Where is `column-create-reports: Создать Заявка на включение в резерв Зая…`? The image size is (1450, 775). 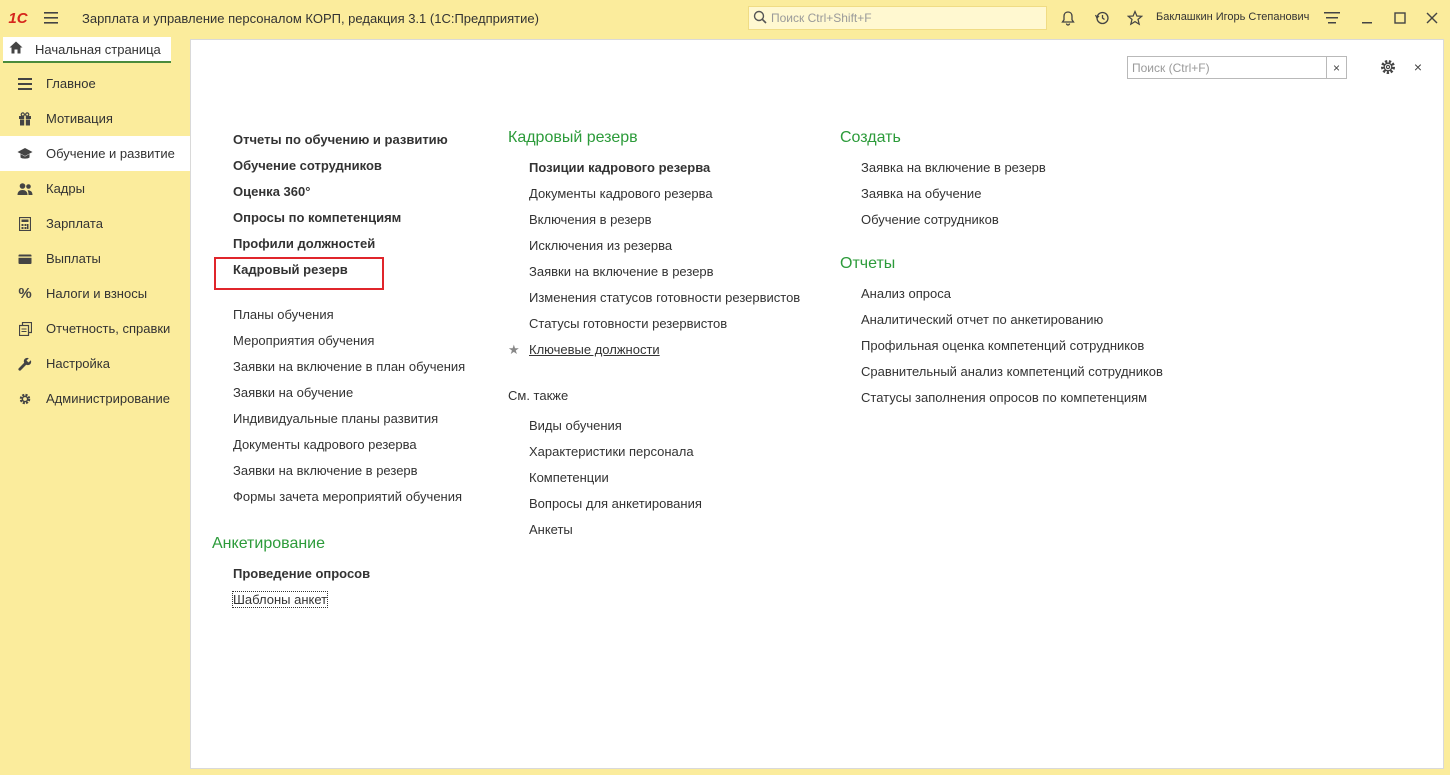 column-create-reports: Создать Заявка на включение в резерв Зая… is located at coordinates (1001, 268).